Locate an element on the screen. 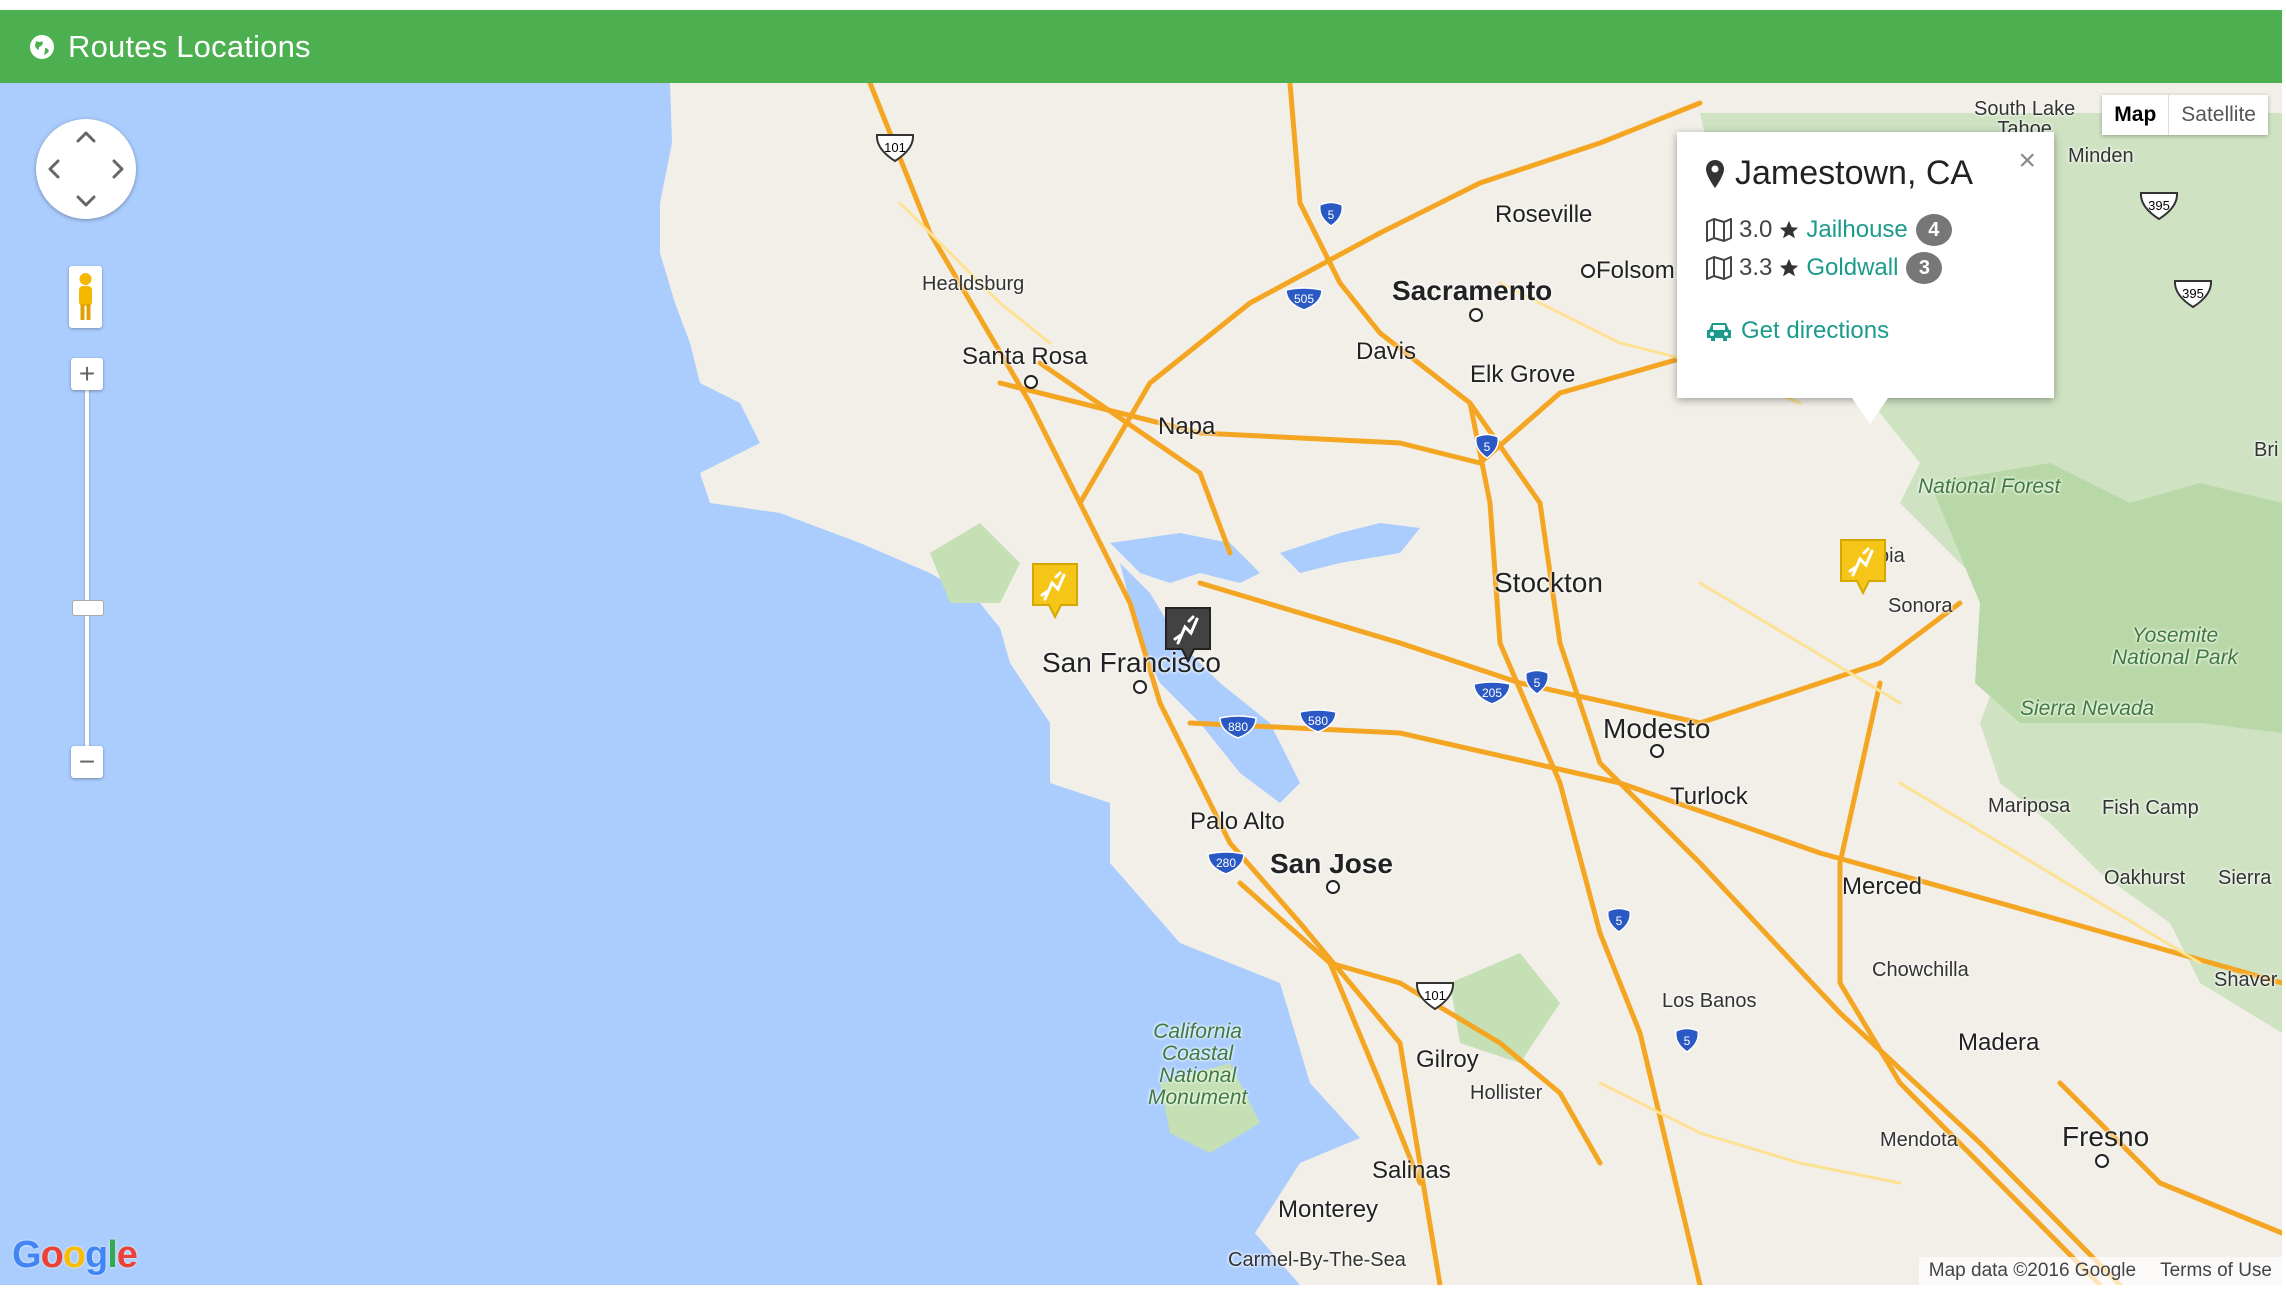 This screenshot has width=2286, height=1290. city-label: Turlock is located at coordinates (1709, 796).